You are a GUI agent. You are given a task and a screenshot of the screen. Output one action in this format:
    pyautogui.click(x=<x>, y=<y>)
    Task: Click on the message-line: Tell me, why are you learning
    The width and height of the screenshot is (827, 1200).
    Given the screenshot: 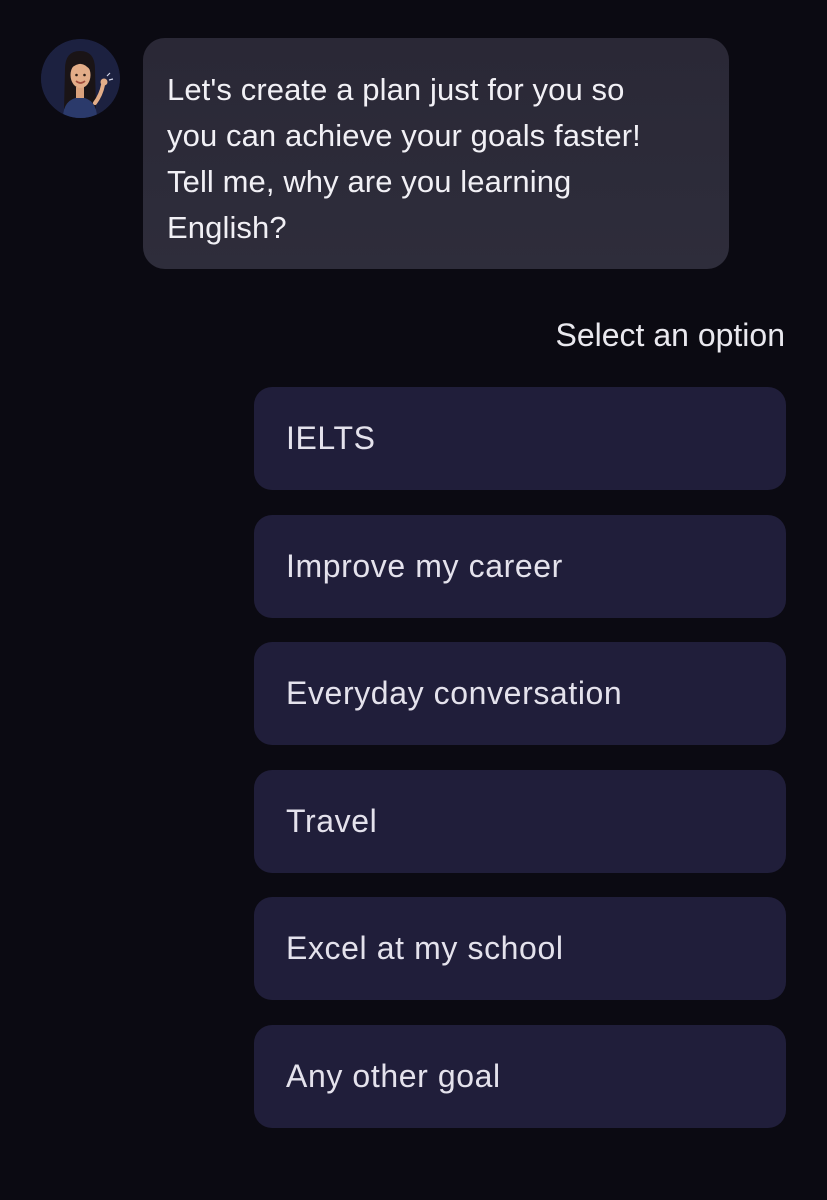 What is the action you would take?
    pyautogui.click(x=369, y=181)
    